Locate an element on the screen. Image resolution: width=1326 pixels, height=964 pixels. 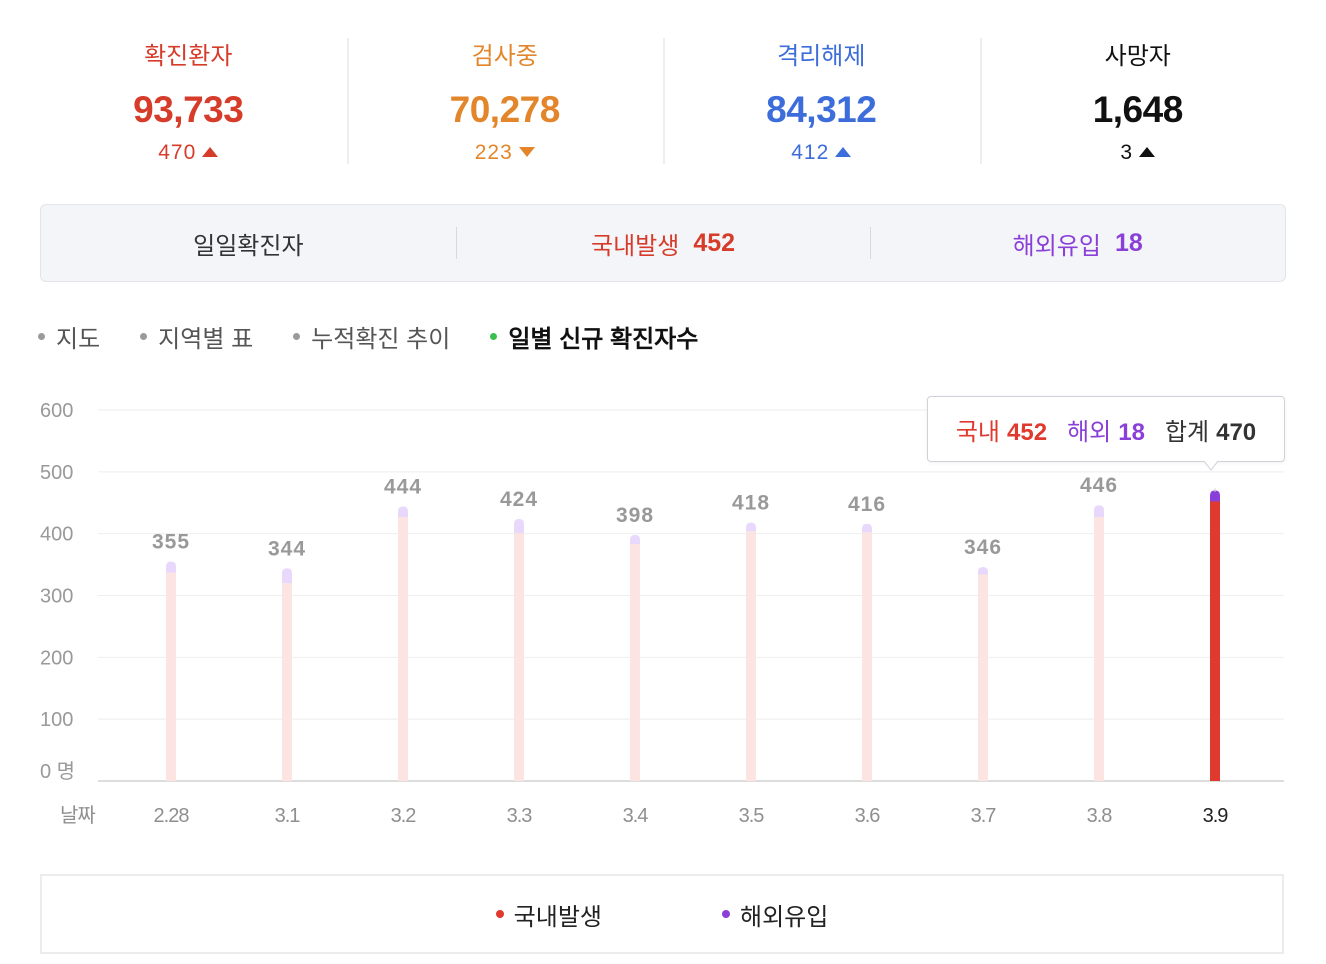
tab-map: 지도 is located at coordinates (69, 336).